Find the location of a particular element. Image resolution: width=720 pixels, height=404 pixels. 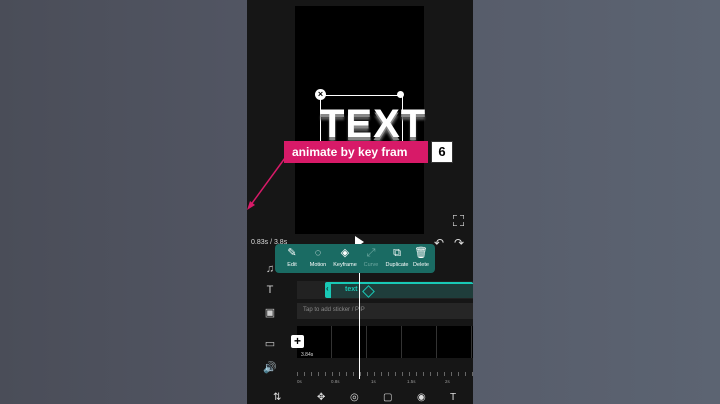

step-badge: 6 is located at coordinates (442, 152).